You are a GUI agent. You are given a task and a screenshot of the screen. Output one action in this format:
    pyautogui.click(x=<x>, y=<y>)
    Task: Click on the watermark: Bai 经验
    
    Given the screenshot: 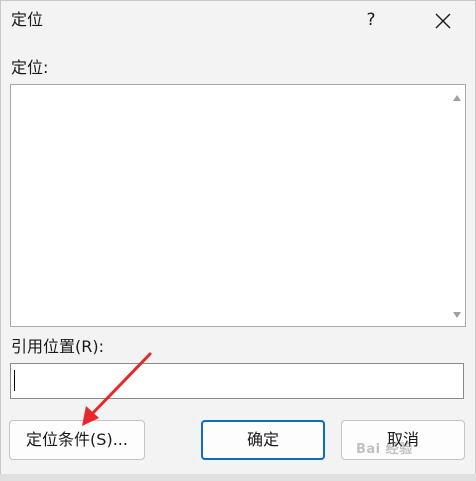 What is the action you would take?
    pyautogui.click(x=384, y=449)
    